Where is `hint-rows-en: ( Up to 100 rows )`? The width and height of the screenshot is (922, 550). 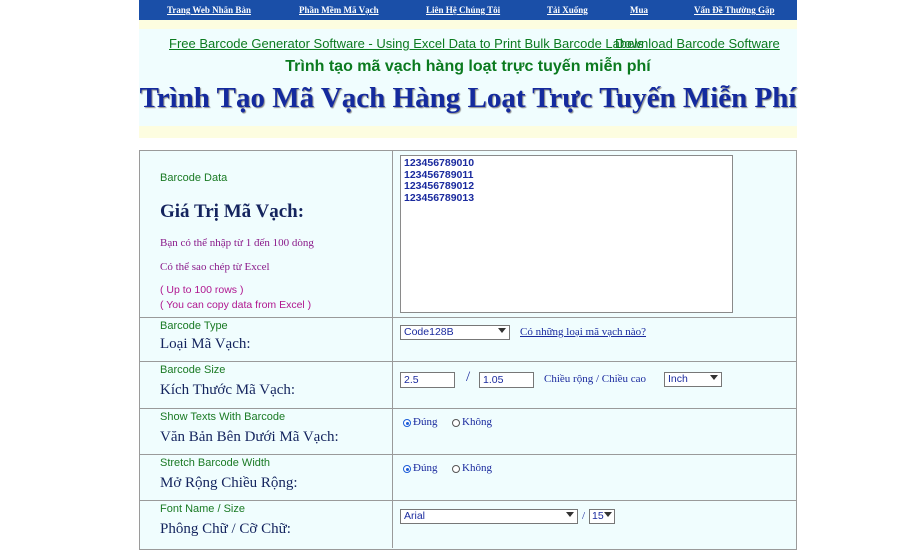 hint-rows-en: ( Up to 100 rows ) is located at coordinates (202, 290).